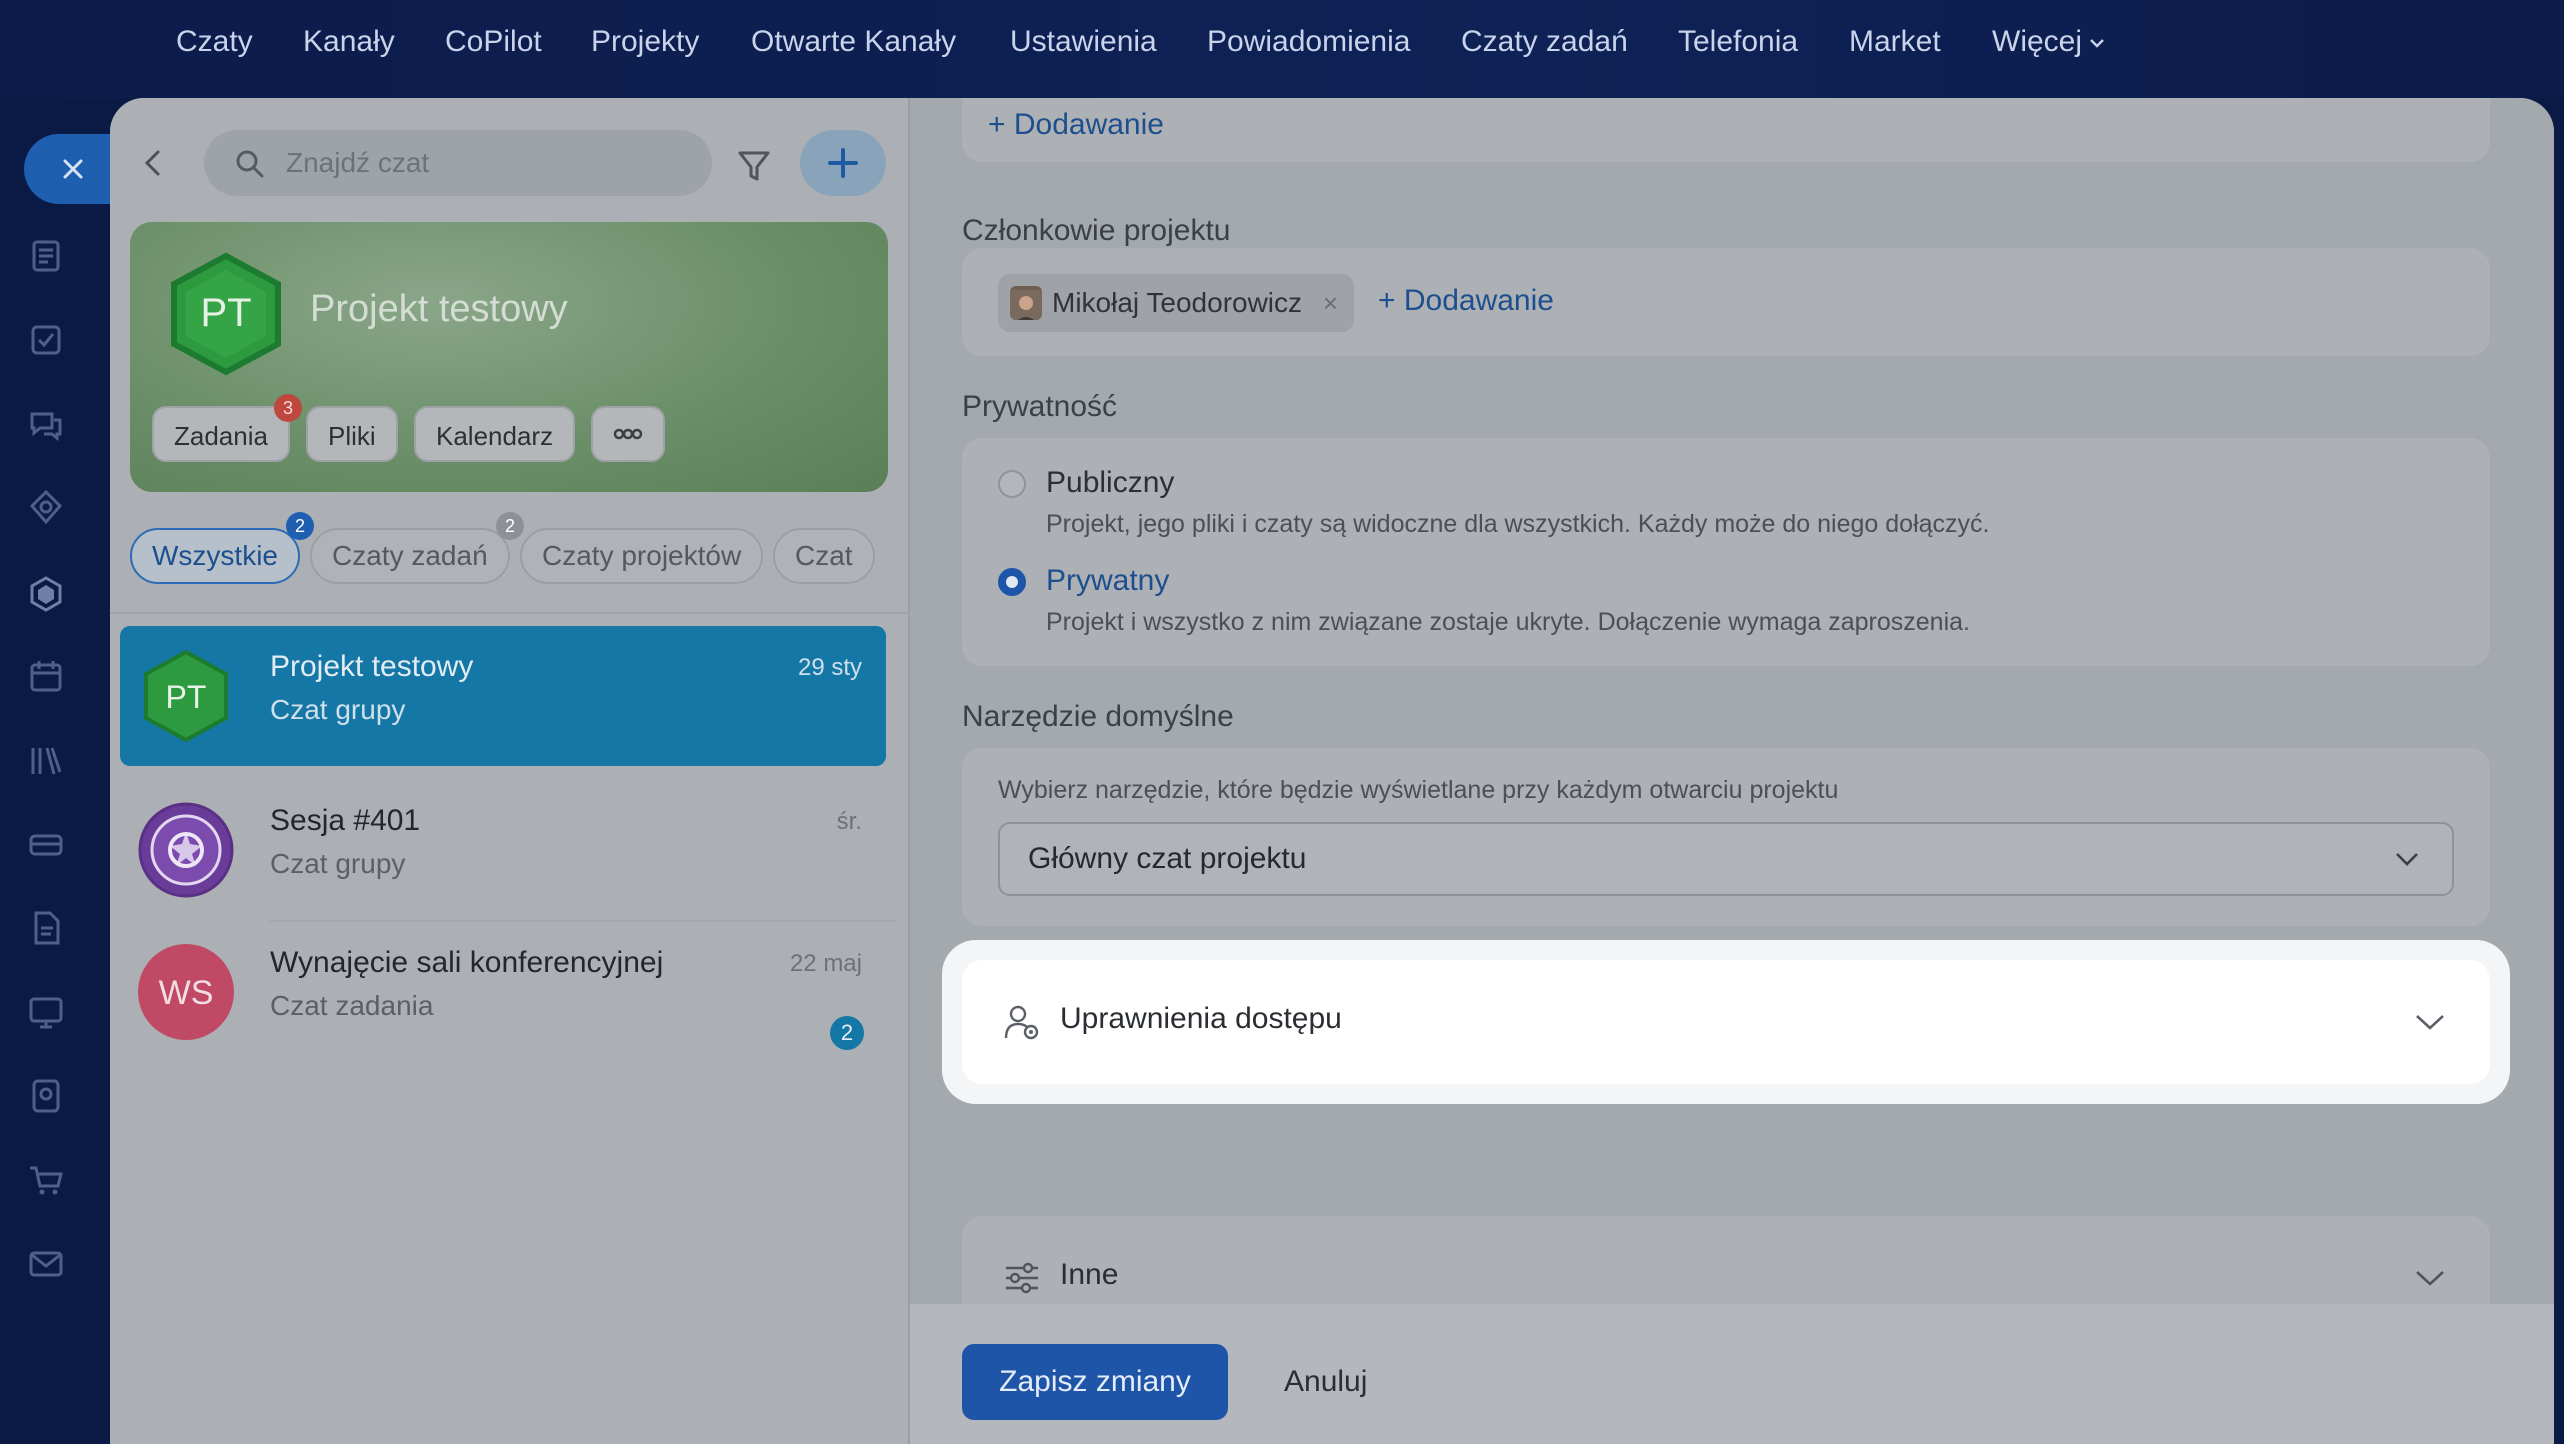 The height and width of the screenshot is (1444, 2564). I want to click on chip-files: Pliki, so click(352, 434).